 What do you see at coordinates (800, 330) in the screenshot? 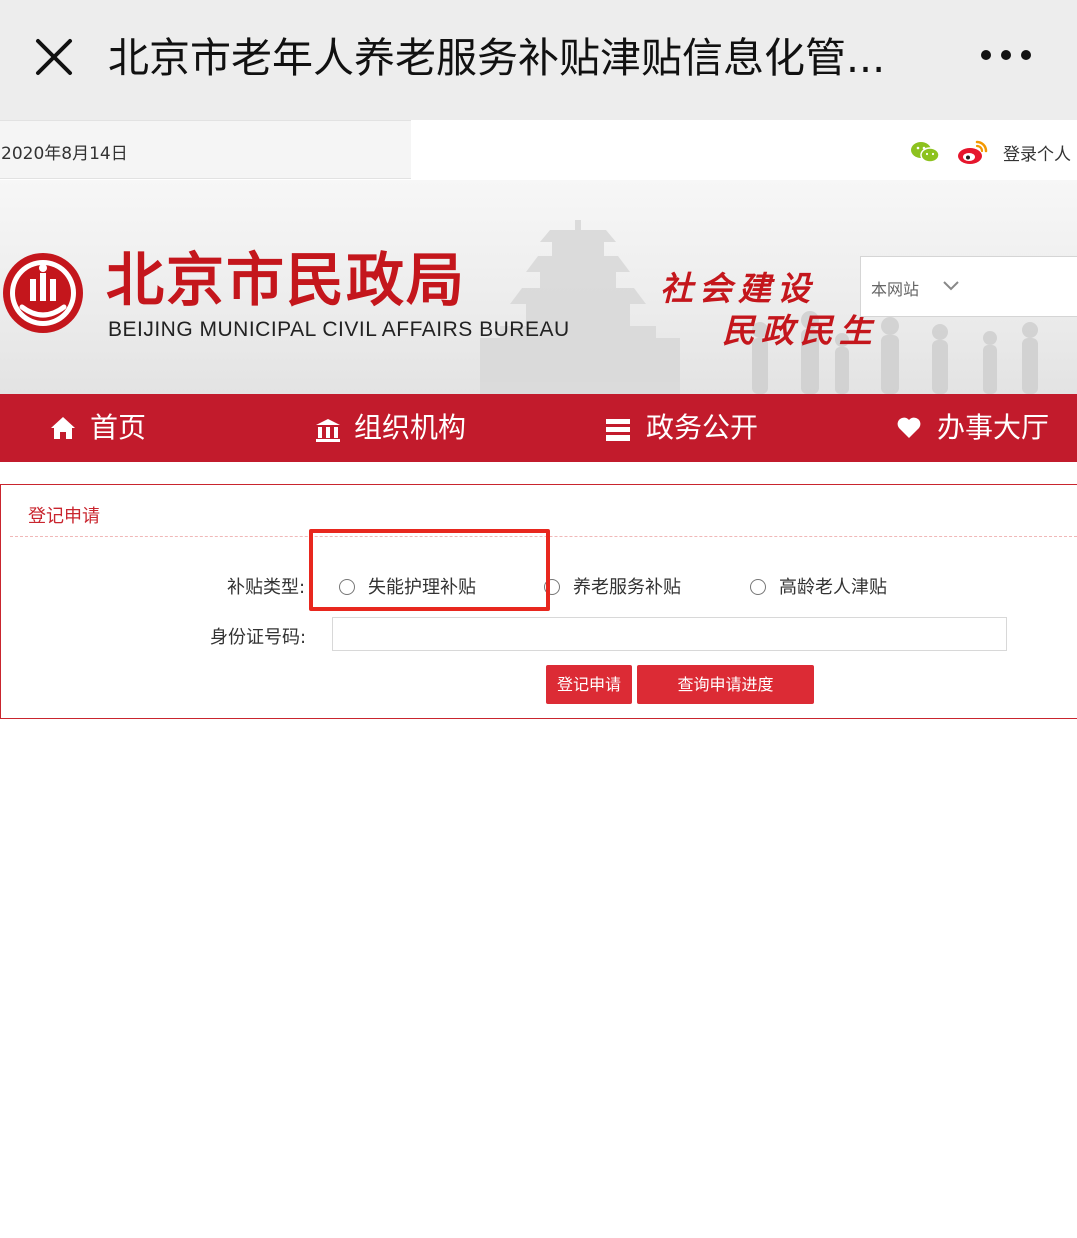
I see `slogan-line-2: 民政民生` at bounding box center [800, 330].